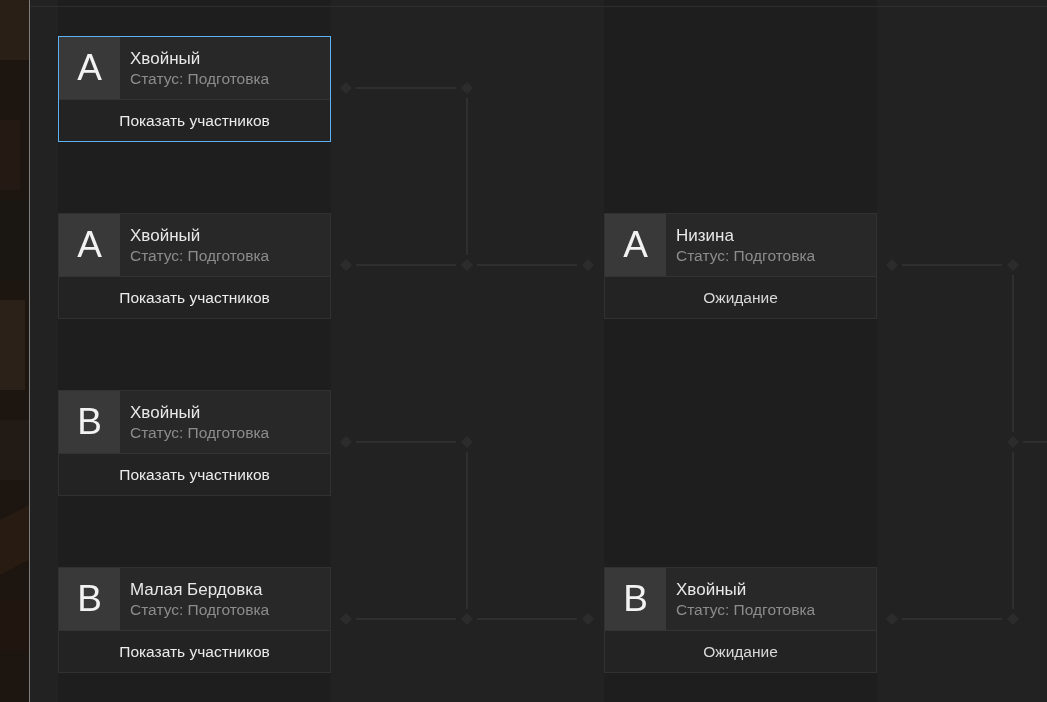  Describe the element at coordinates (705, 235) in the screenshot. I see `team-name: Низина` at that location.